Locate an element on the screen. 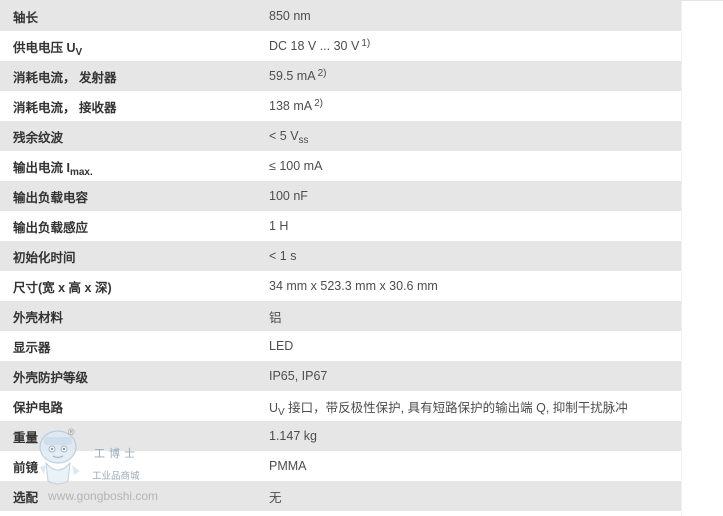  table-row: 输出负载电容 100 nF is located at coordinates (340, 196).